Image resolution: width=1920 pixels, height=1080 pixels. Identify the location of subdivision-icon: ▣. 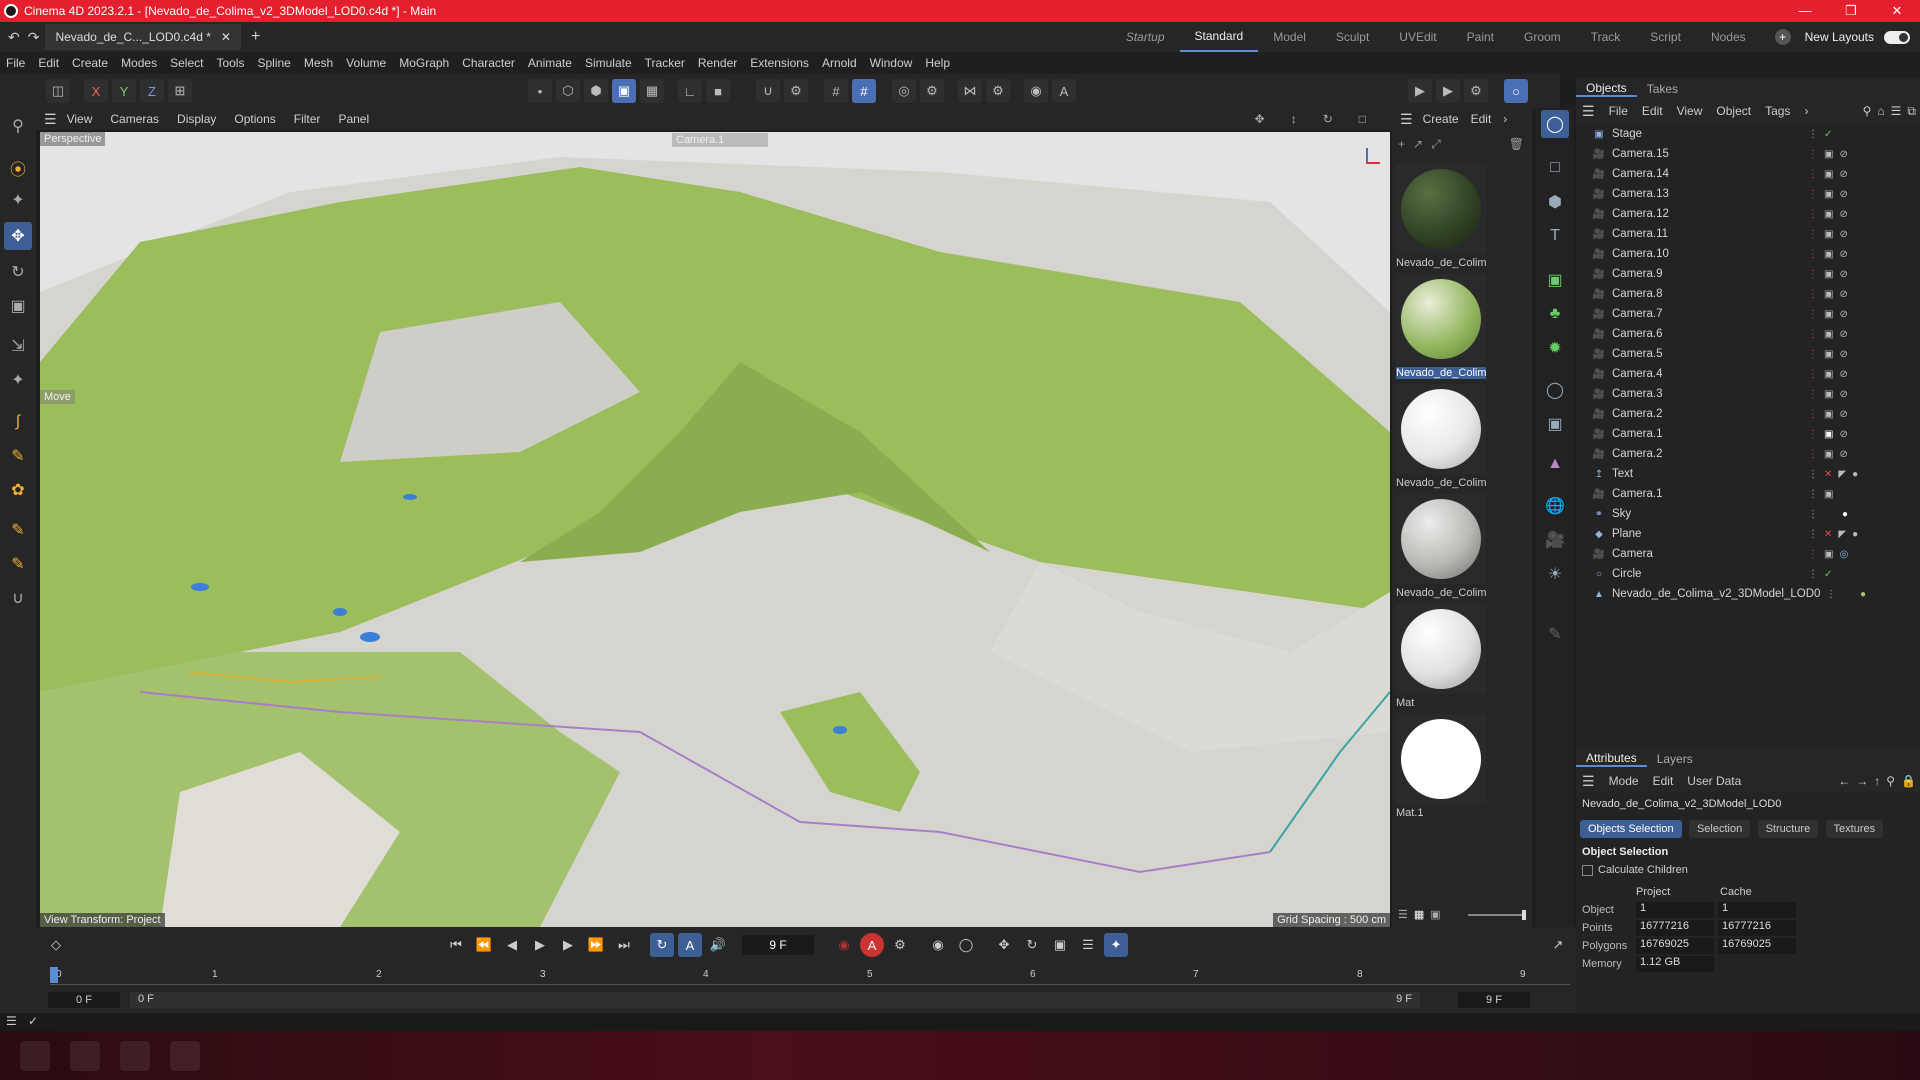
(1555, 280).